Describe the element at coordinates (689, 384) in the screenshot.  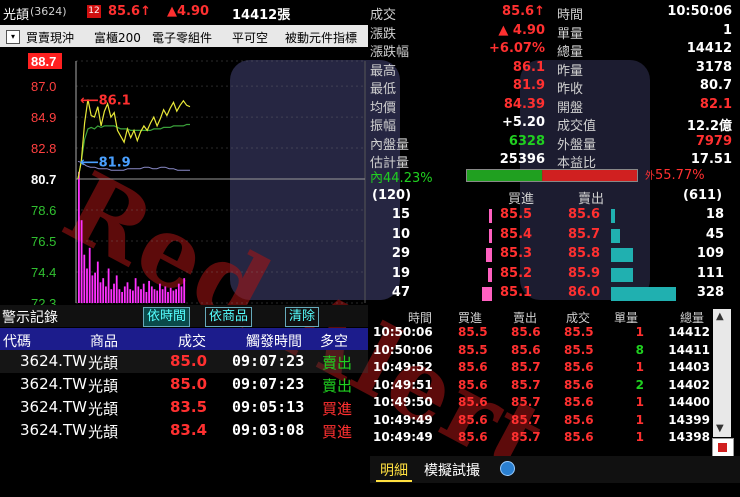
I see `trade-total: 14402` at that location.